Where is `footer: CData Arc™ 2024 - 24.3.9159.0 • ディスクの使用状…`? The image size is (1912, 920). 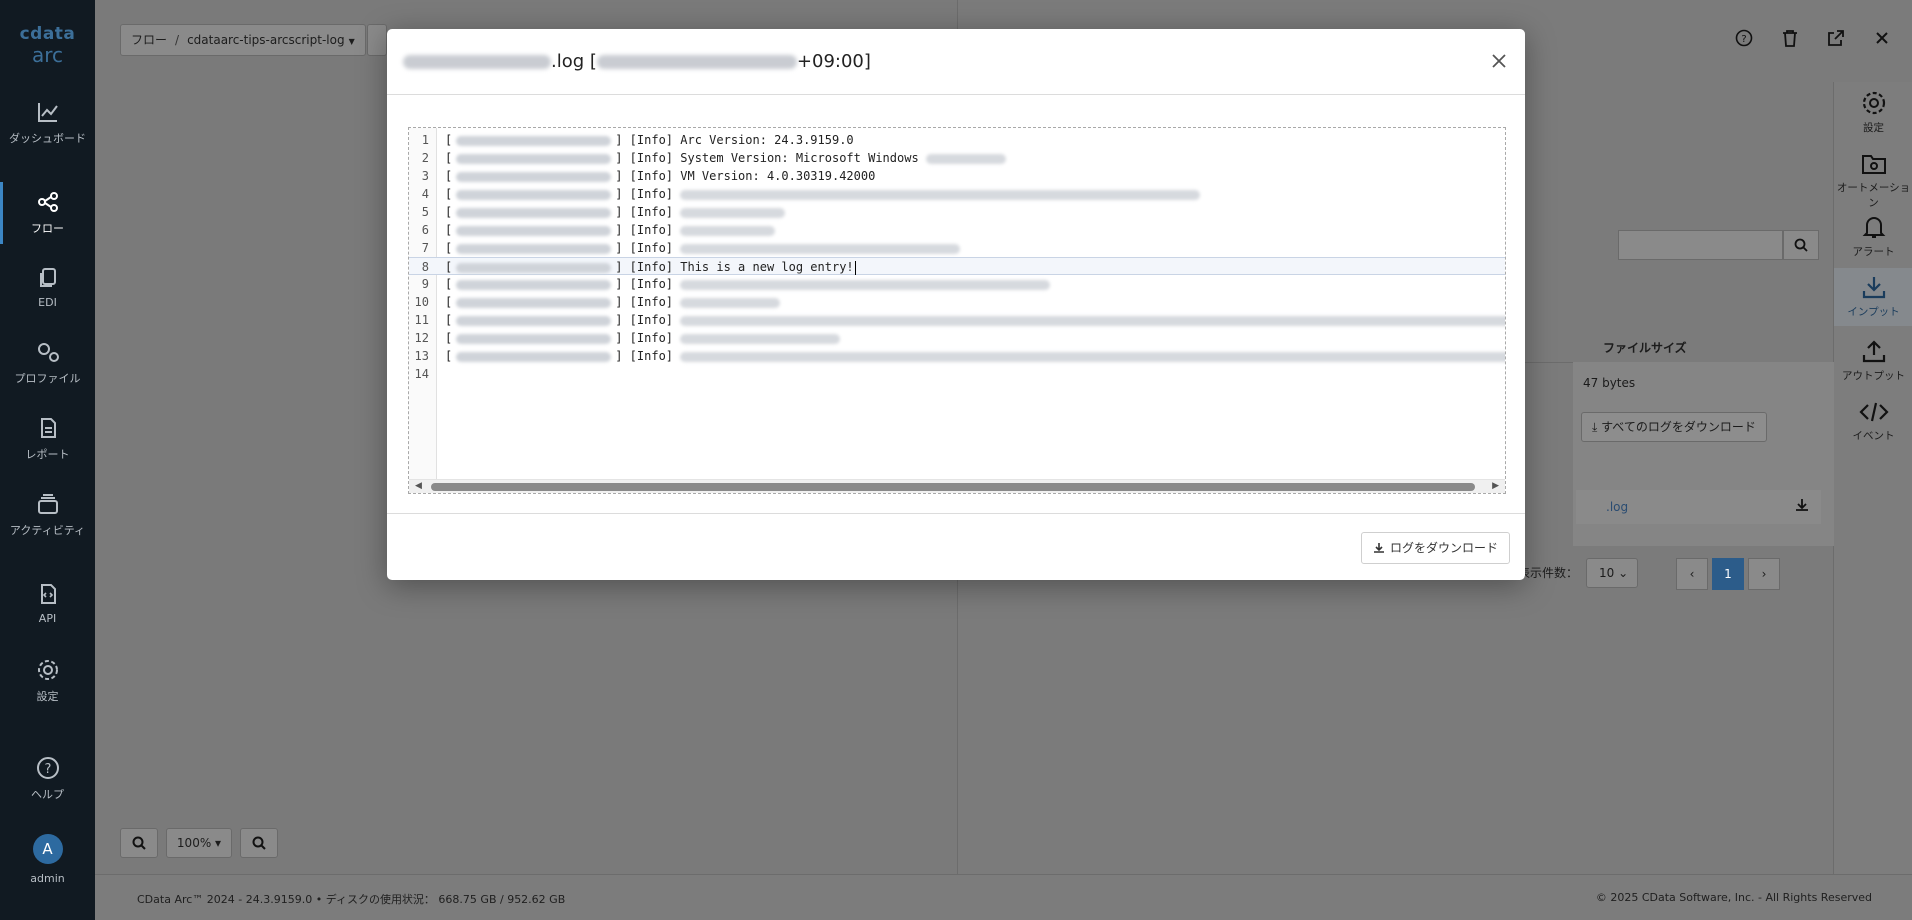 footer: CData Arc™ 2024 - 24.3.9159.0 • ディスクの使用状… is located at coordinates (1003, 897).